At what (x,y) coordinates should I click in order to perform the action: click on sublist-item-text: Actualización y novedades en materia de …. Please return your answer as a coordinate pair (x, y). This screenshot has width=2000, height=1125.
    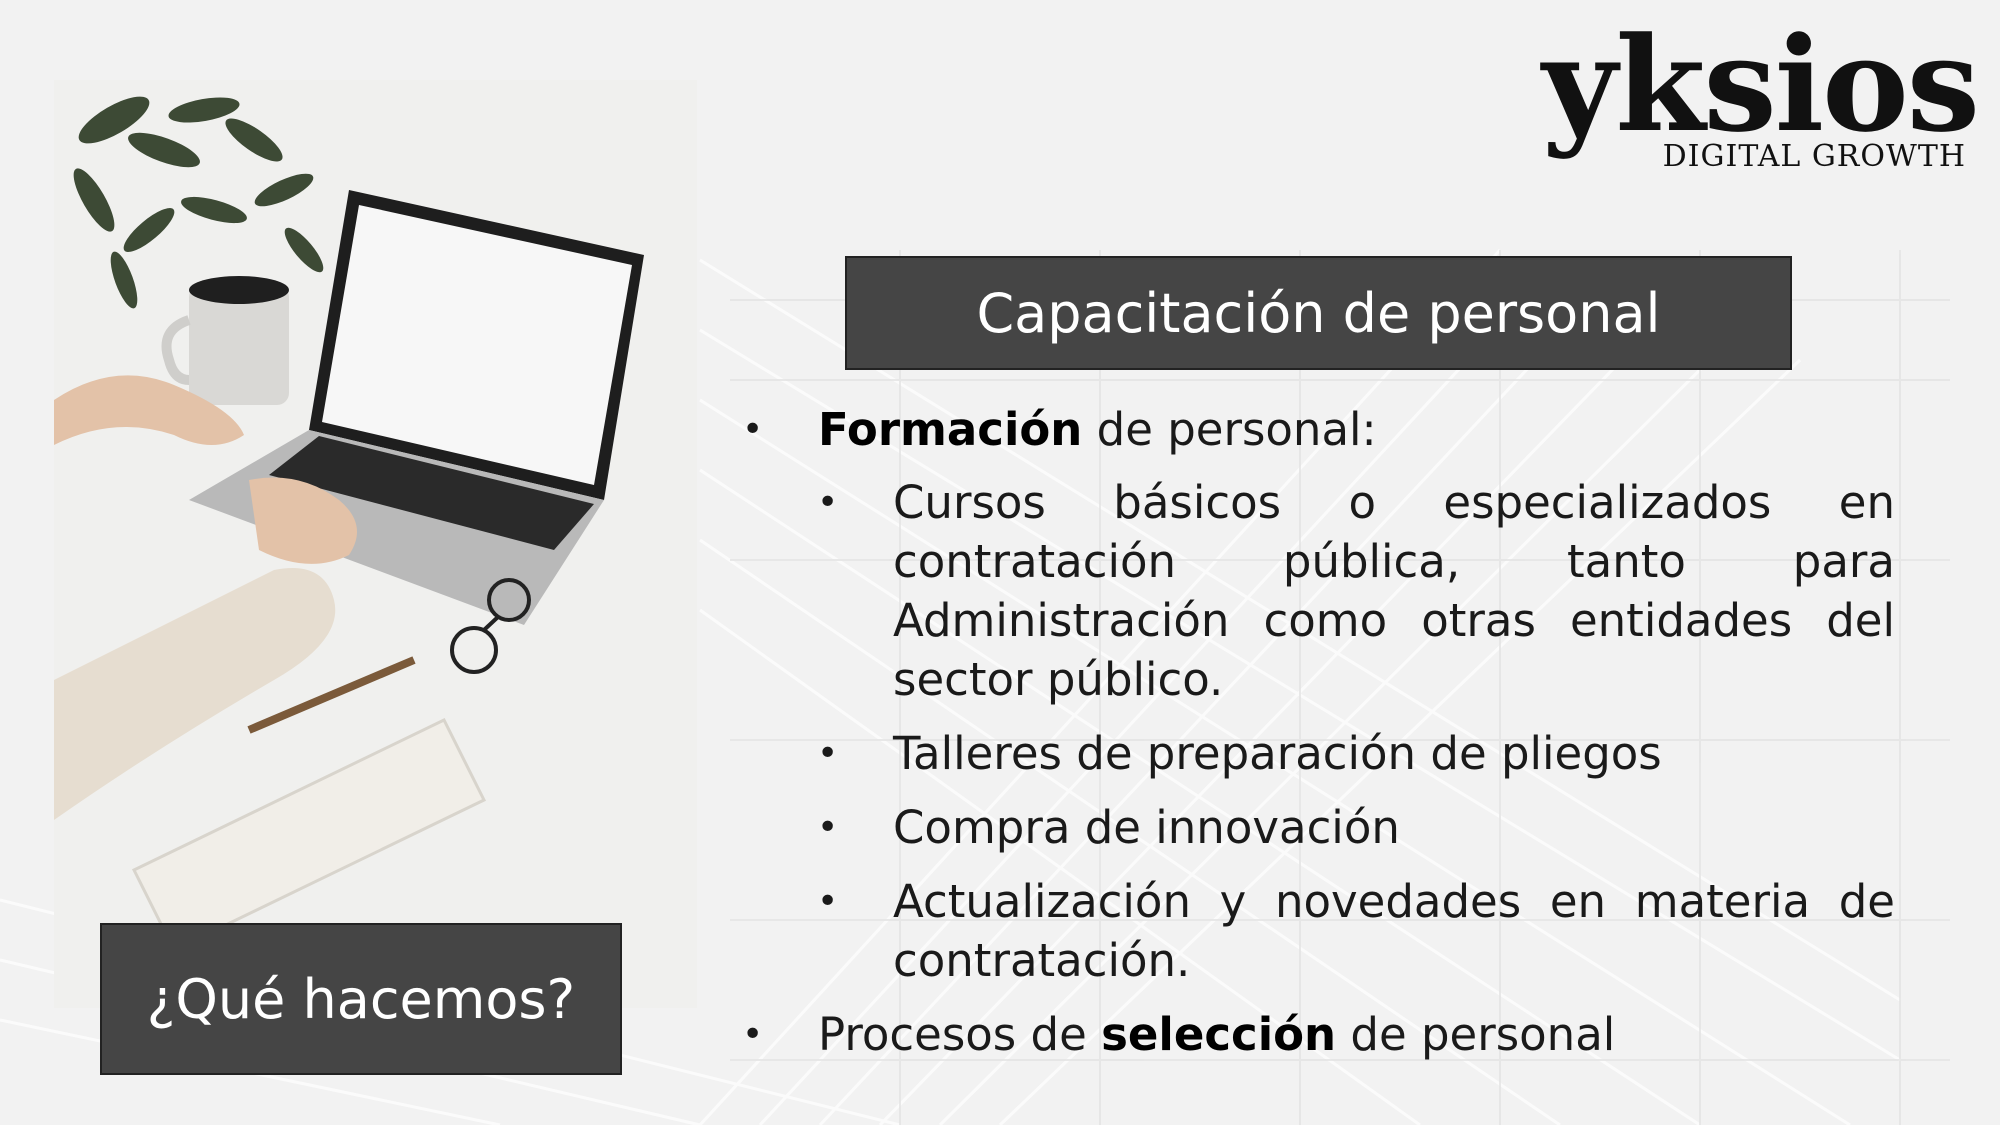
    Looking at the image, I should click on (1394, 931).